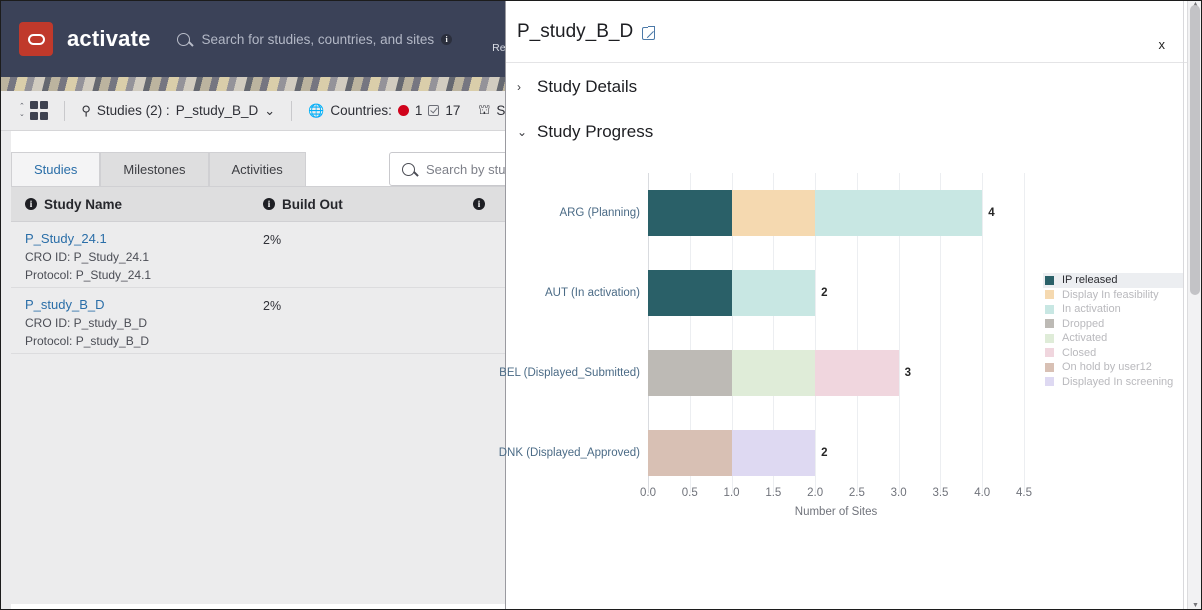  Describe the element at coordinates (1085, 338) in the screenshot. I see `legend-label: Activated` at that location.